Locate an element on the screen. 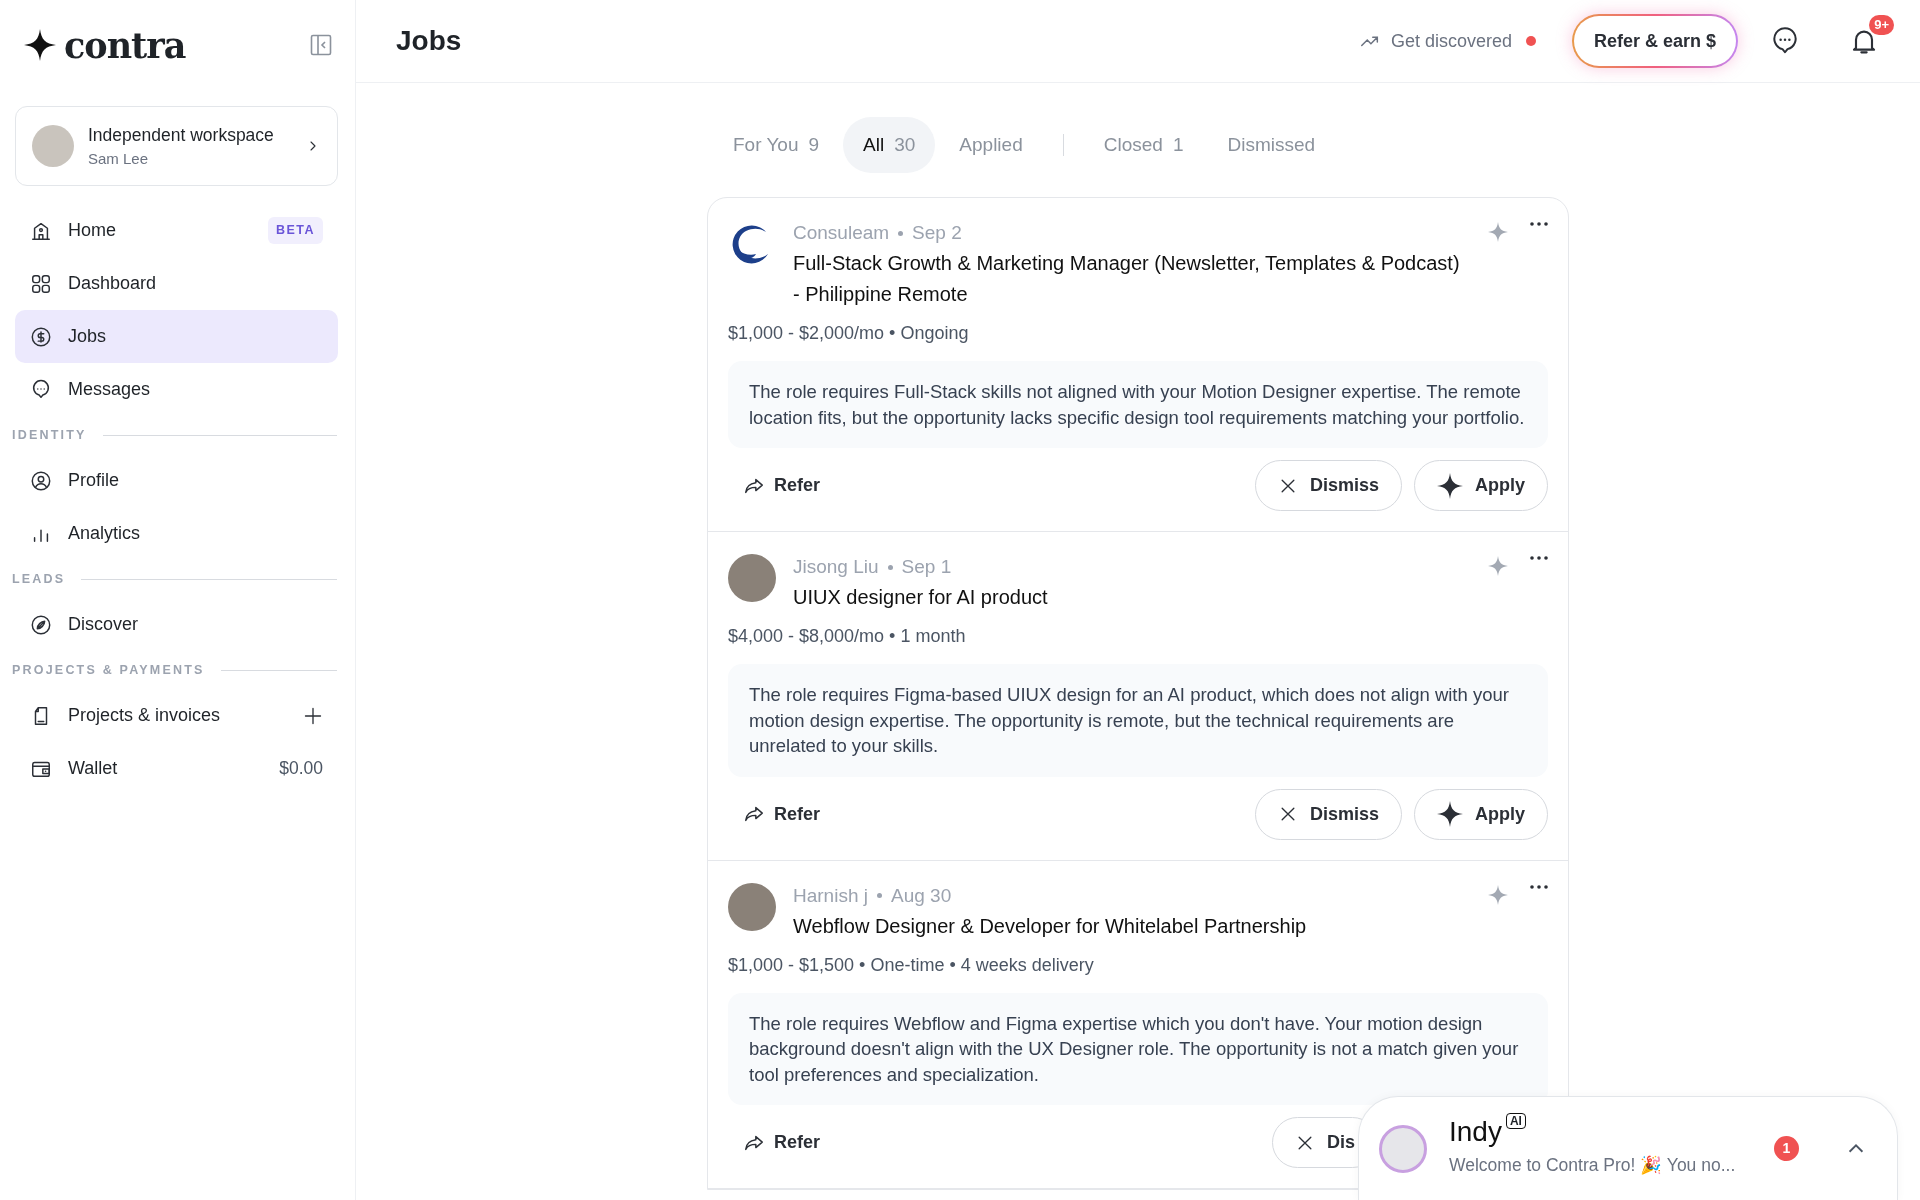 This screenshot has height=1200, width=1920. workspace-switcher: Independent workspace Sam Lee is located at coordinates (176, 146).